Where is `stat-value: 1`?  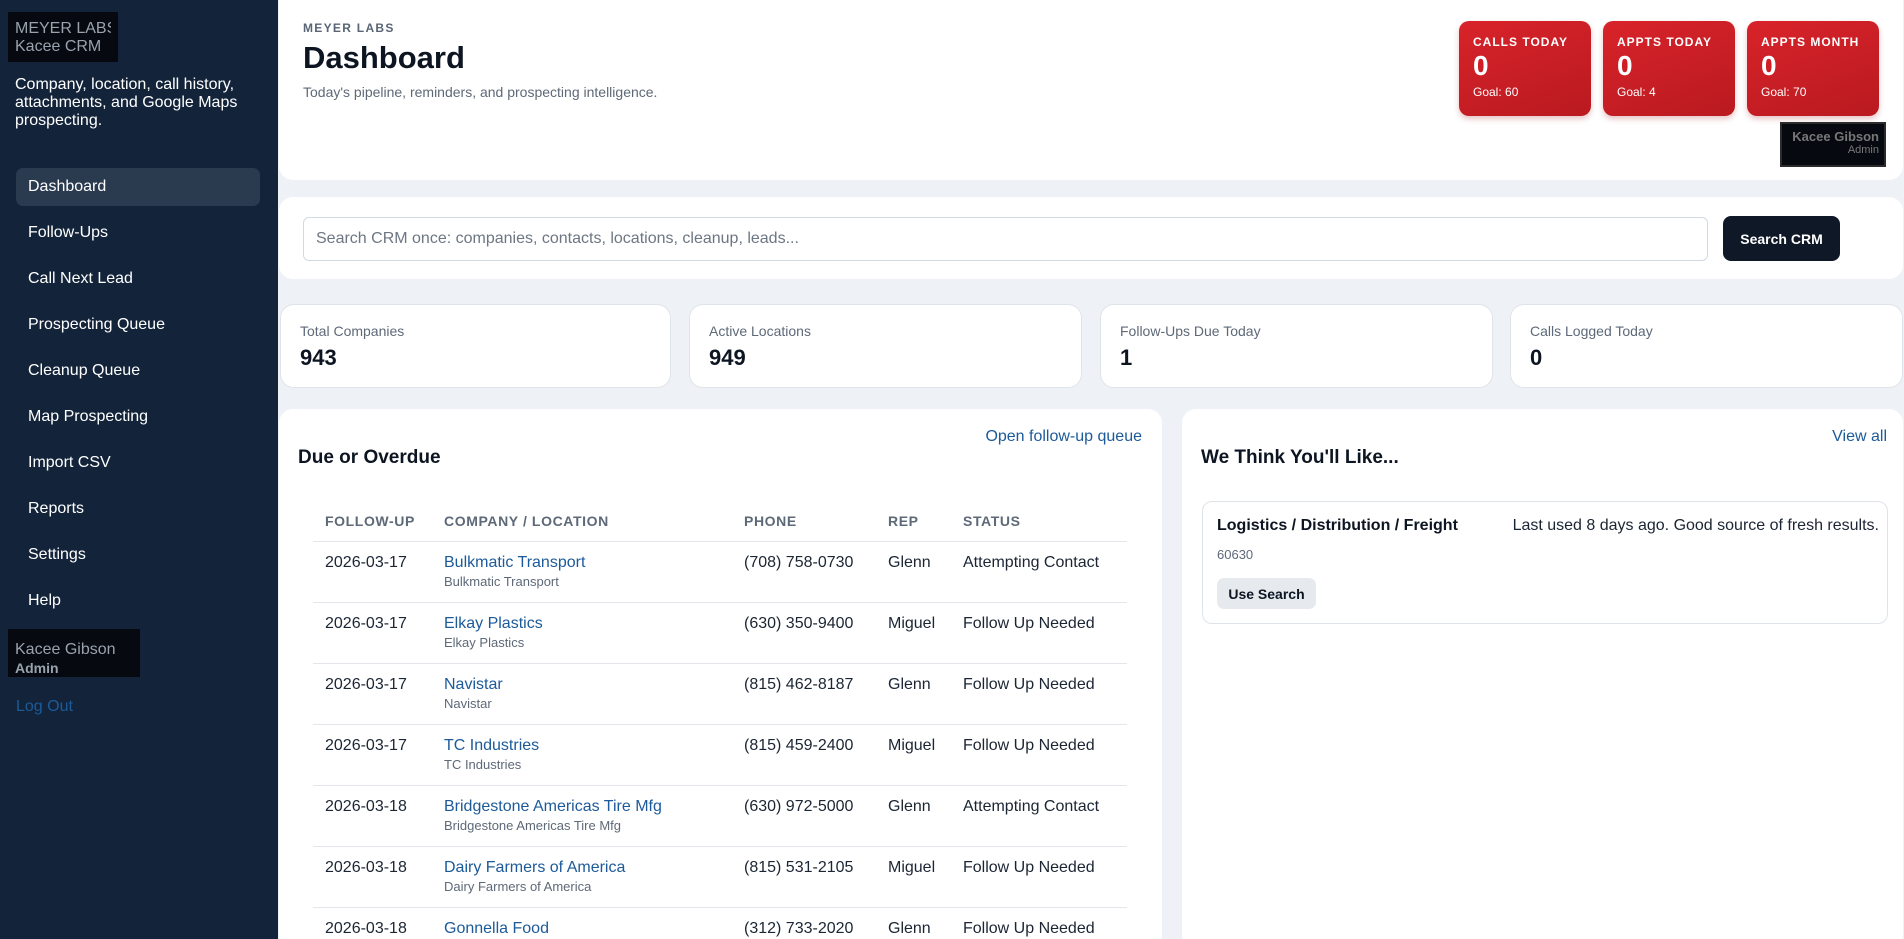 stat-value: 1 is located at coordinates (1126, 357).